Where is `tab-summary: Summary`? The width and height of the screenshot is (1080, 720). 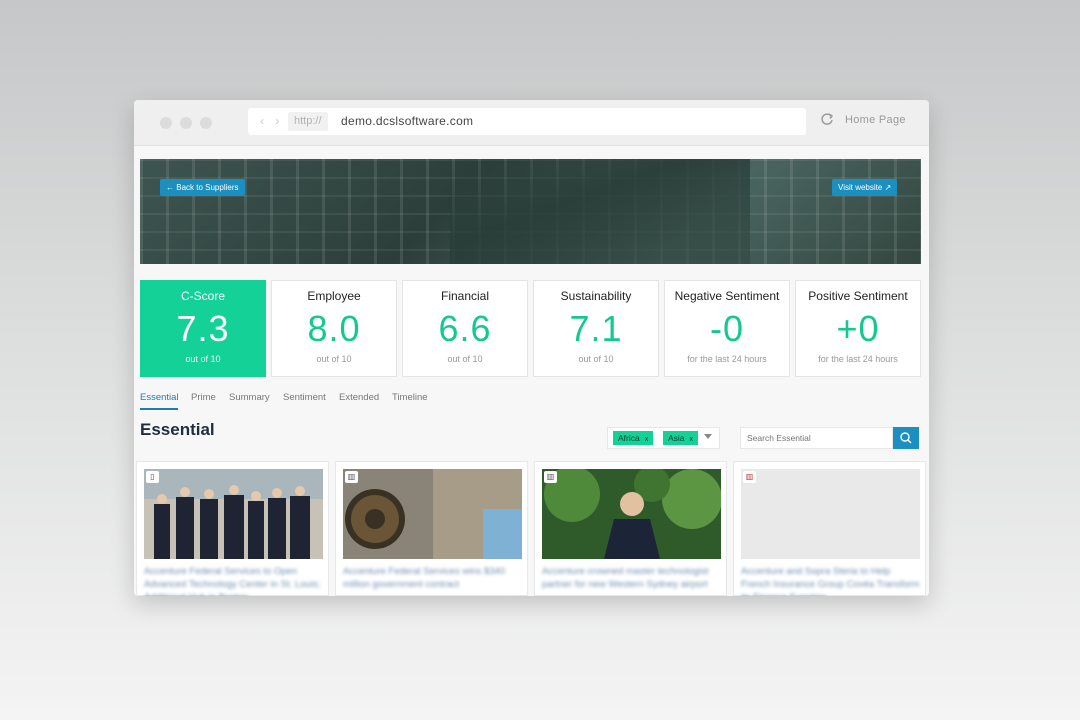 tab-summary: Summary is located at coordinates (249, 397).